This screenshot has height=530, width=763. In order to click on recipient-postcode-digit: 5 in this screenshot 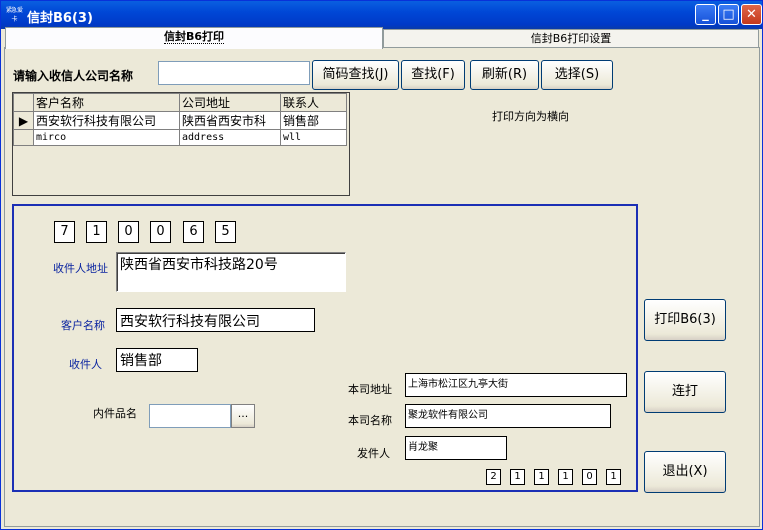, I will do `click(225, 232)`.